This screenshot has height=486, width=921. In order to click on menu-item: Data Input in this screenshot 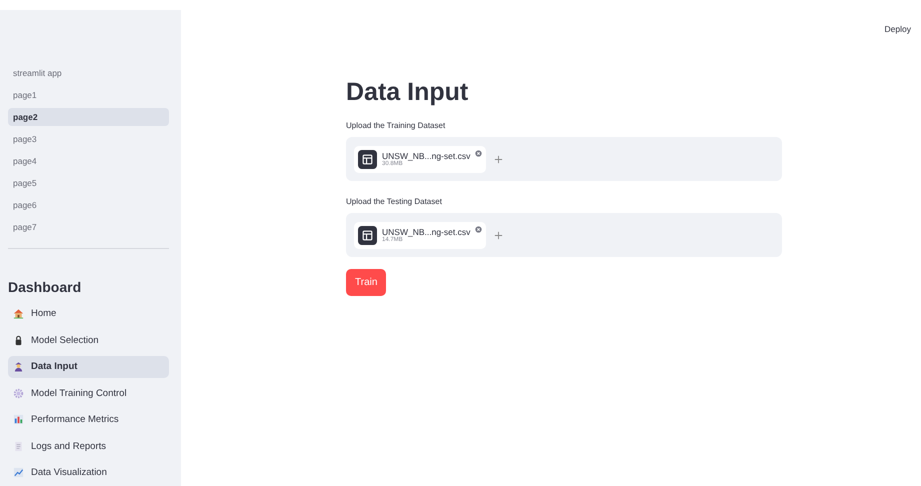, I will do `click(88, 367)`.